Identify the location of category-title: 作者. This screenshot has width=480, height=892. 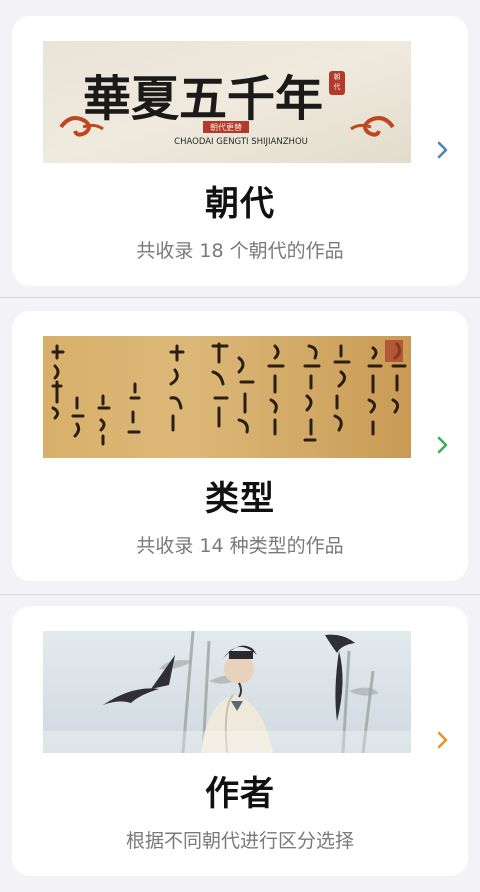
(240, 794).